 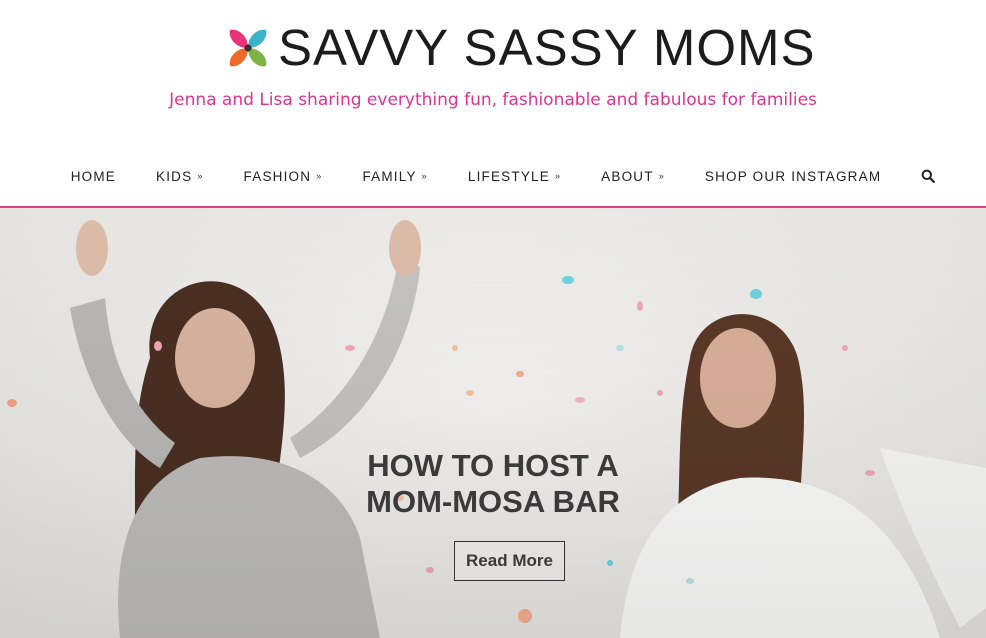 I want to click on four-petal-flower-icon, so click(x=248, y=48).